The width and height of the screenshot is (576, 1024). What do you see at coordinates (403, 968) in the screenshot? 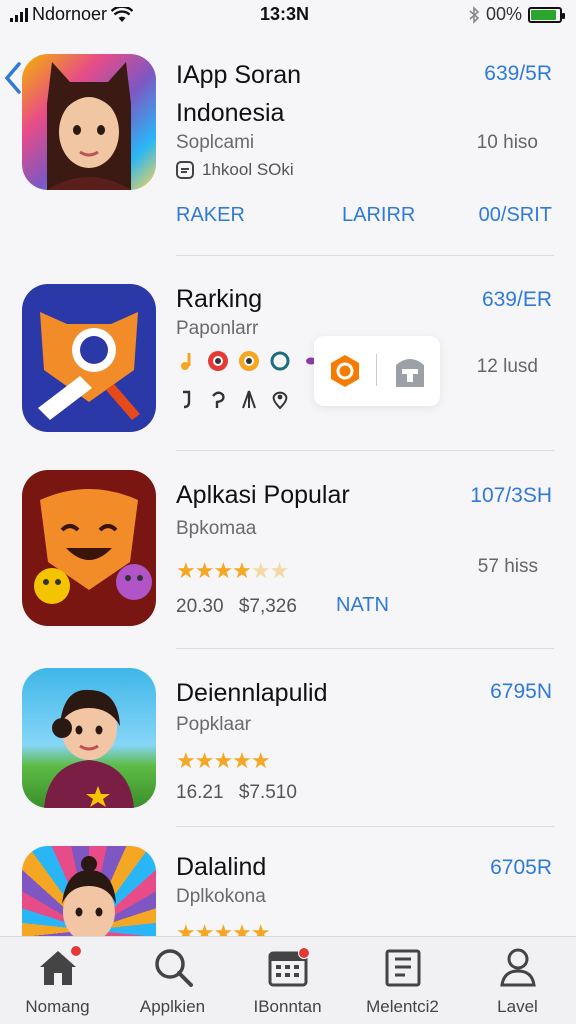
I see `document-icon` at bounding box center [403, 968].